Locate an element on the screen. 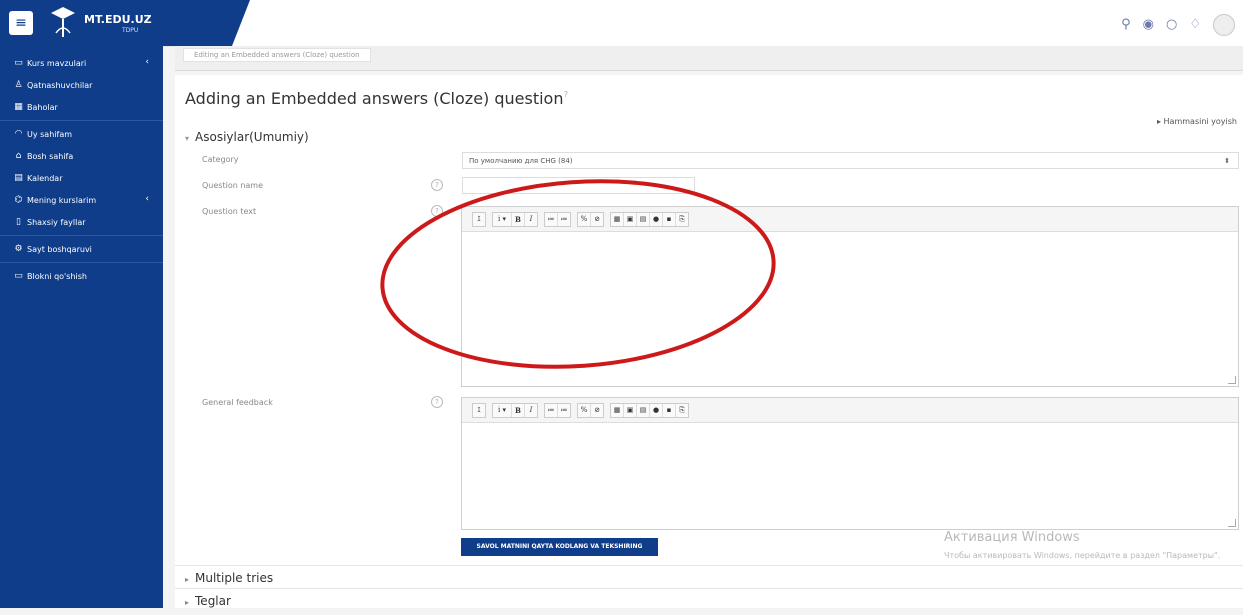  sidebar-item-qatnashuvchilar: ♙ Qatnashuvchilar is located at coordinates (81, 85).